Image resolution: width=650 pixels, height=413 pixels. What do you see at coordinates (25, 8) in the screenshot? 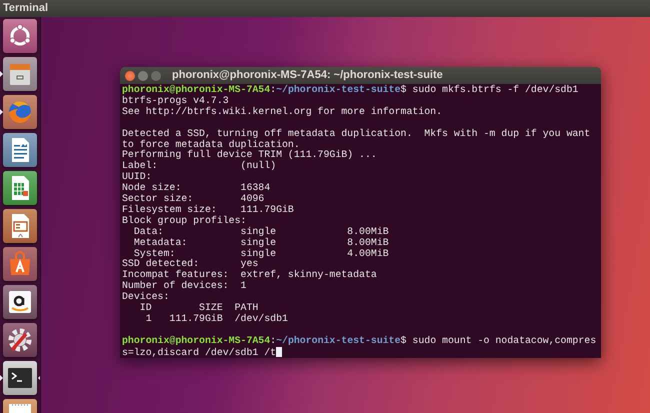
I see `app-title: Terminal` at bounding box center [25, 8].